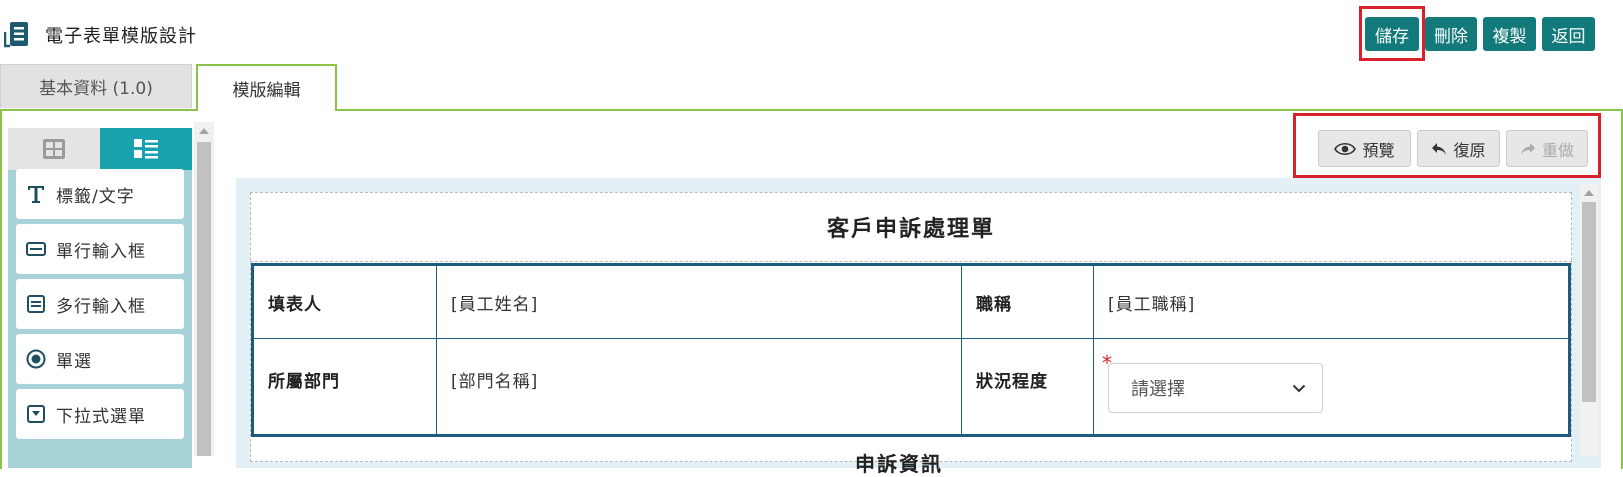 The height and width of the screenshot is (477, 1623). Describe the element at coordinates (1345, 148) in the screenshot. I see `eye-icon` at that location.